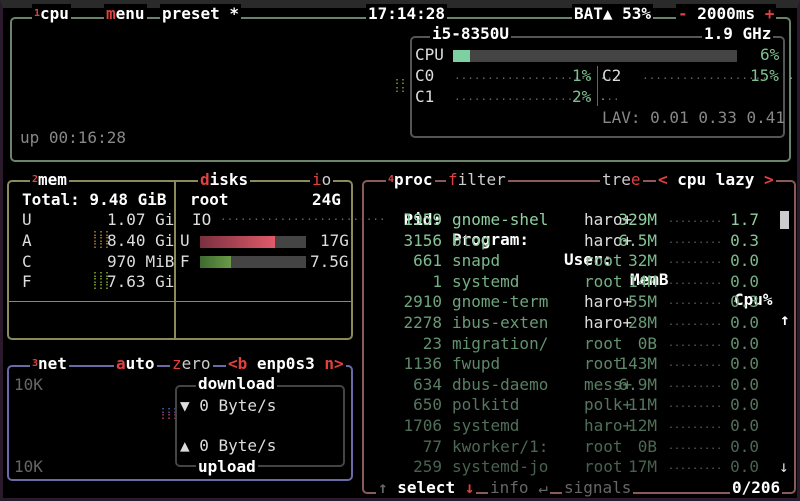 Image resolution: width=800 pixels, height=501 pixels. Describe the element at coordinates (500, 343) in the screenshot. I see `process-program: migration/` at that location.